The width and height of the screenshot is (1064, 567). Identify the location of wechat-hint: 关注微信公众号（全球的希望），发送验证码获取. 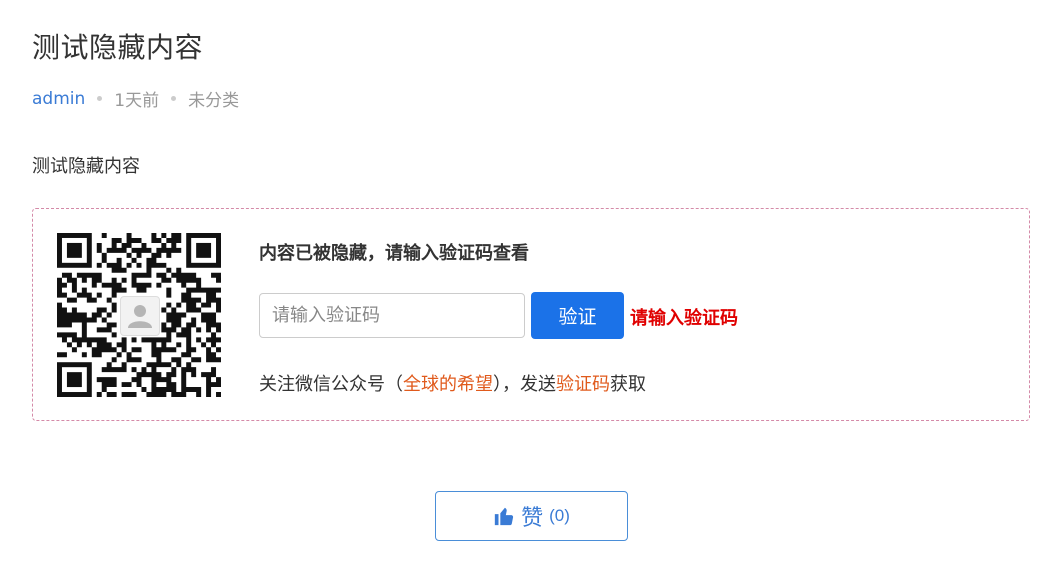
(452, 383).